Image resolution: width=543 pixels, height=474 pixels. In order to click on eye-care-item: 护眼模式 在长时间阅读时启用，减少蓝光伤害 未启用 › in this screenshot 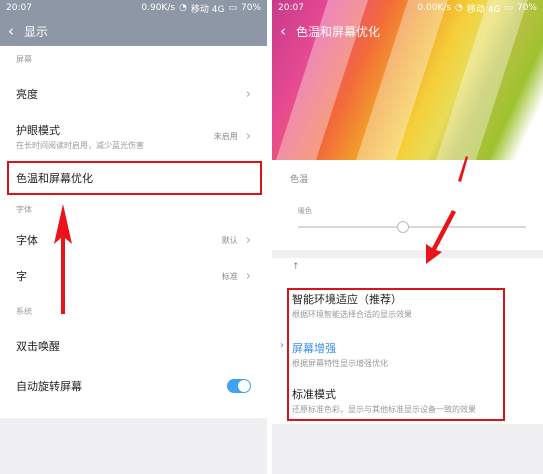, I will do `click(133, 136)`.